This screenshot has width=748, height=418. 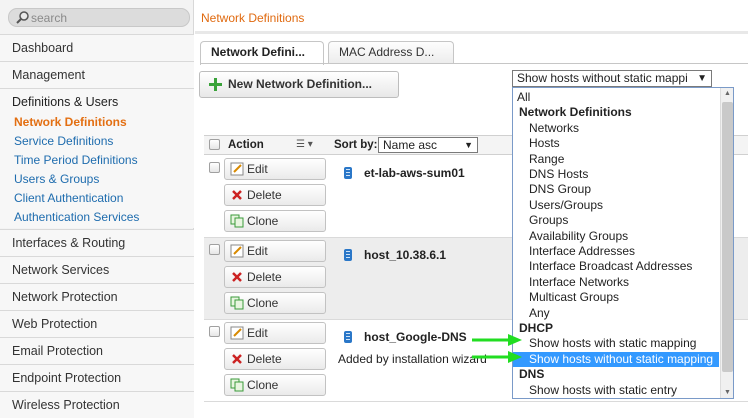 What do you see at coordinates (76, 160) in the screenshot?
I see `sidebar-subitem-time-period-definitions: Time Period Definitions` at bounding box center [76, 160].